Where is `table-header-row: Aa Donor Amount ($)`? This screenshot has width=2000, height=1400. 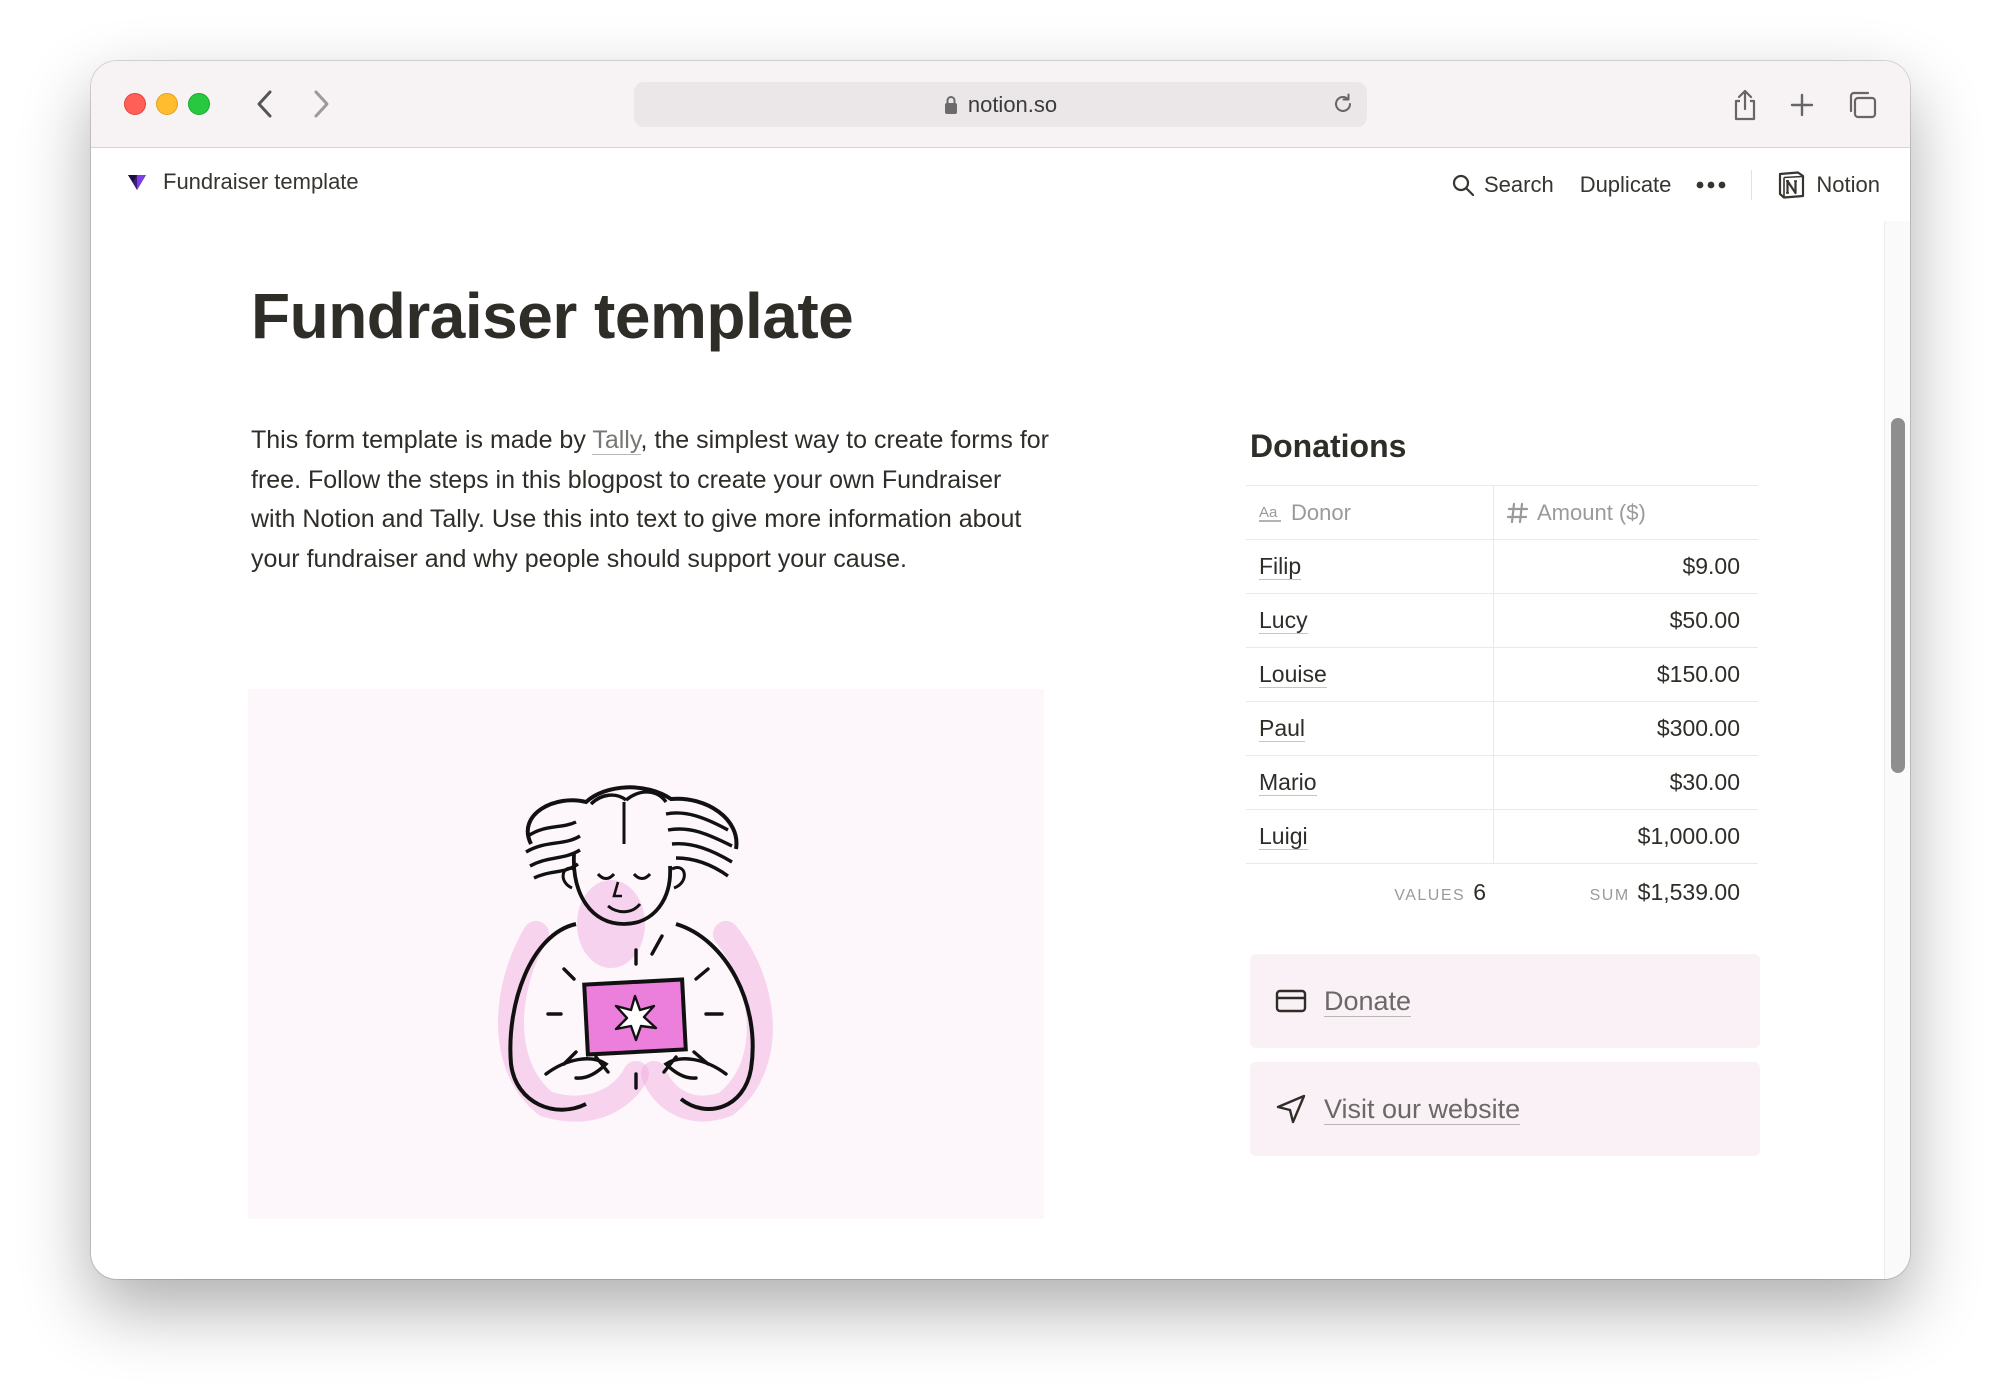 table-header-row: Aa Donor Amount ($) is located at coordinates (1502, 513).